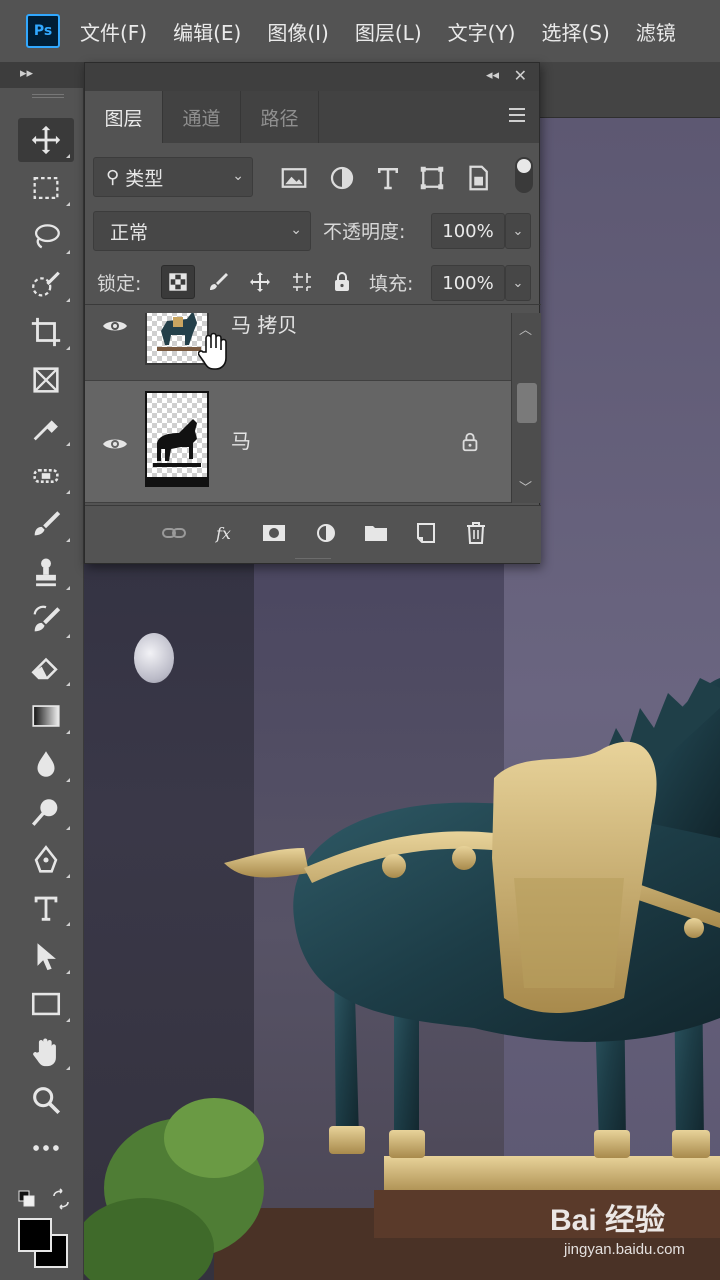  I want to click on frame-tool, so click(46, 380).